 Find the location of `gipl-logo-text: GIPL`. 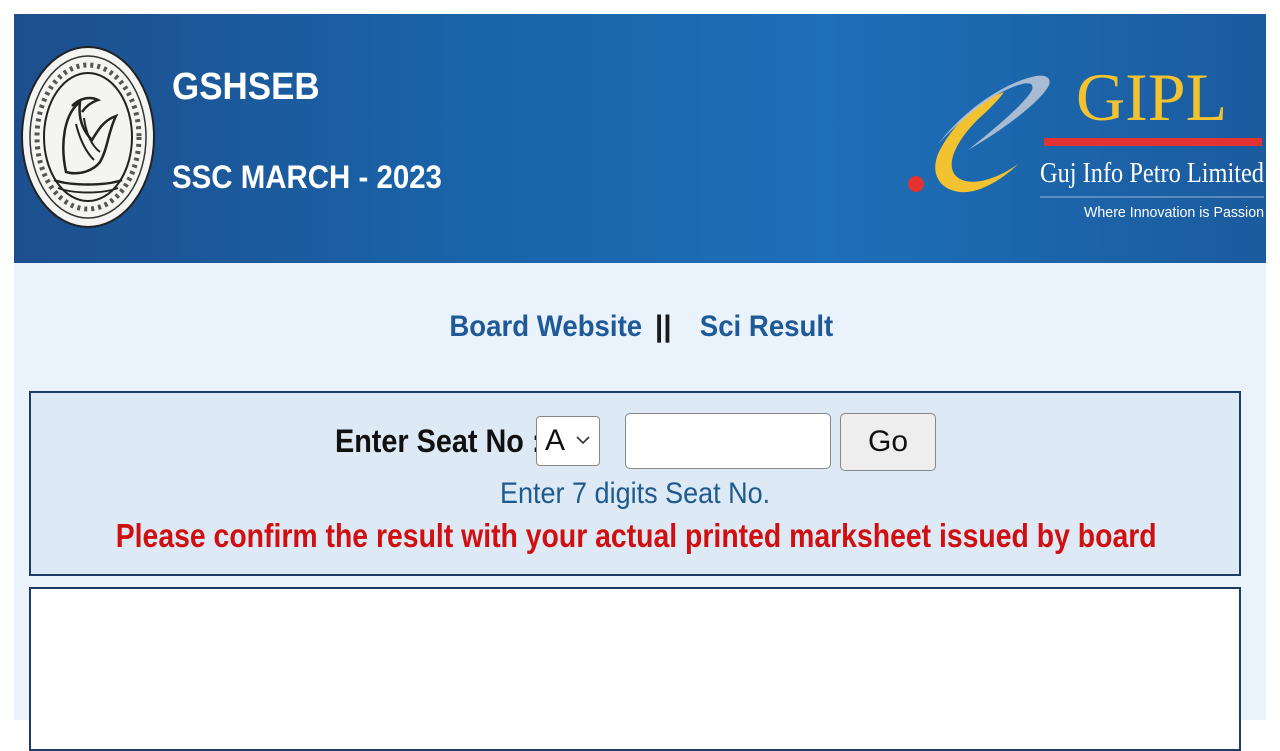

gipl-logo-text: GIPL is located at coordinates (1151, 97).